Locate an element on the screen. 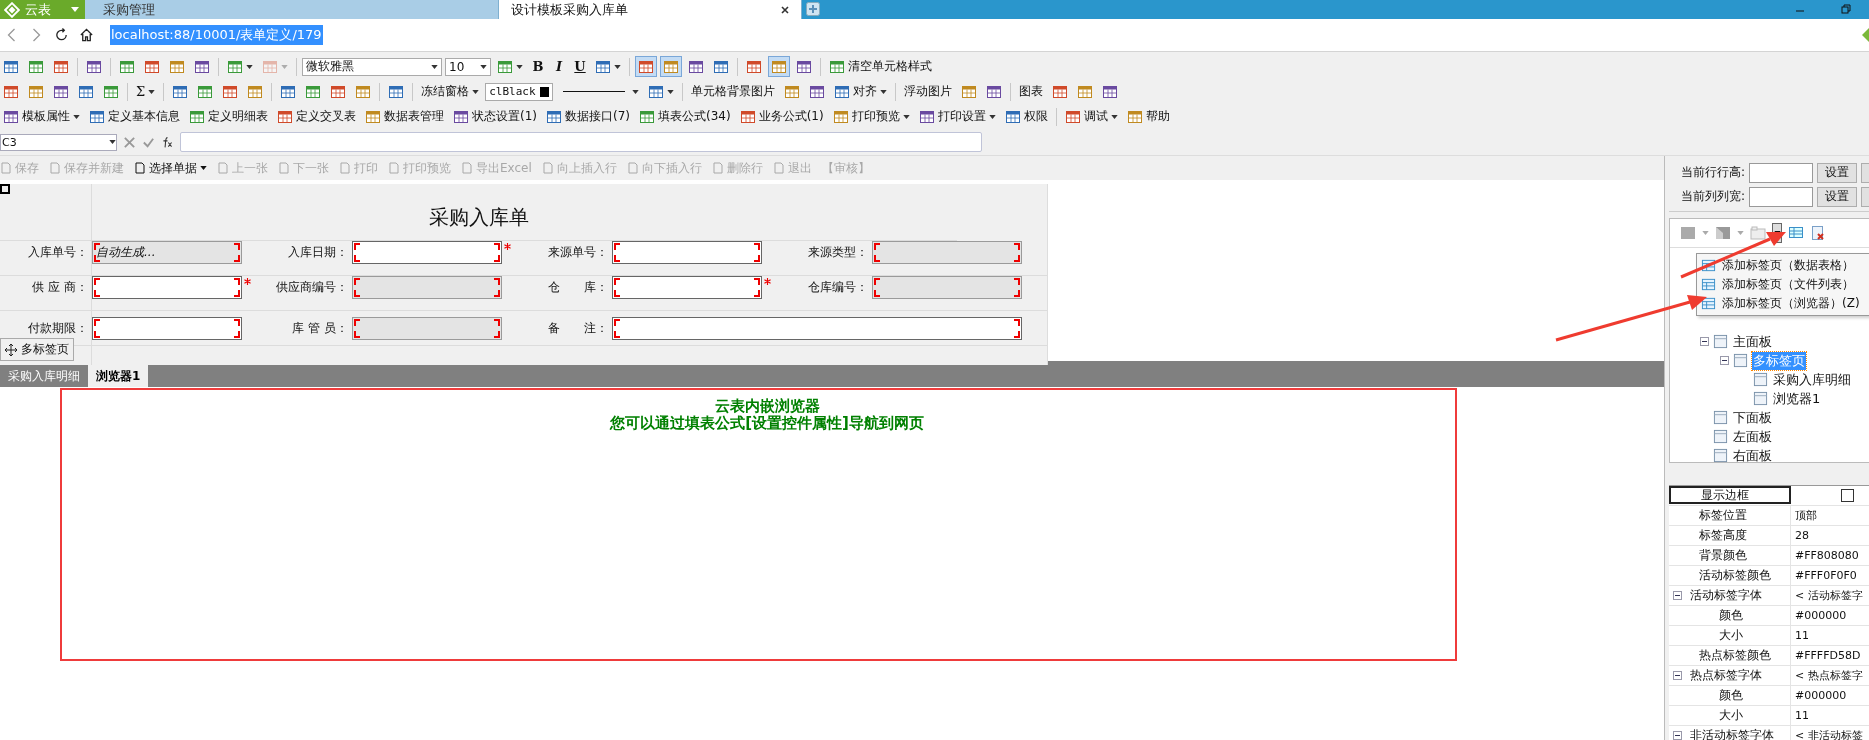 This screenshot has width=1869, height=740. close-icon is located at coordinates (785, 9).